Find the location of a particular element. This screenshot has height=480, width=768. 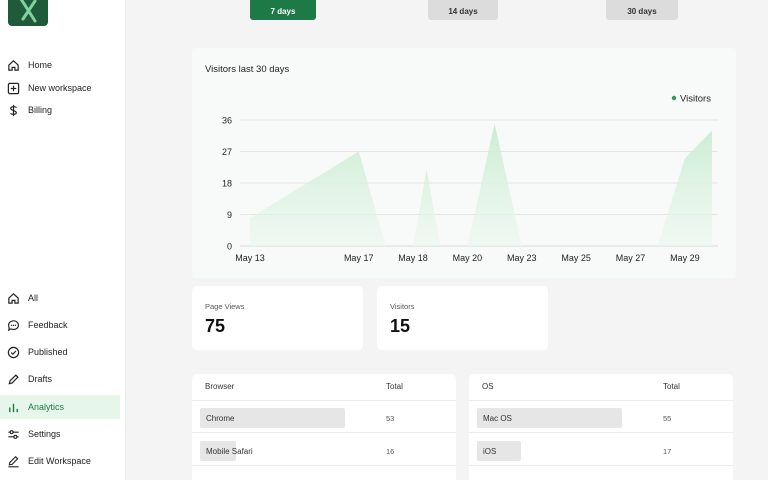

legend-dot is located at coordinates (674, 98).